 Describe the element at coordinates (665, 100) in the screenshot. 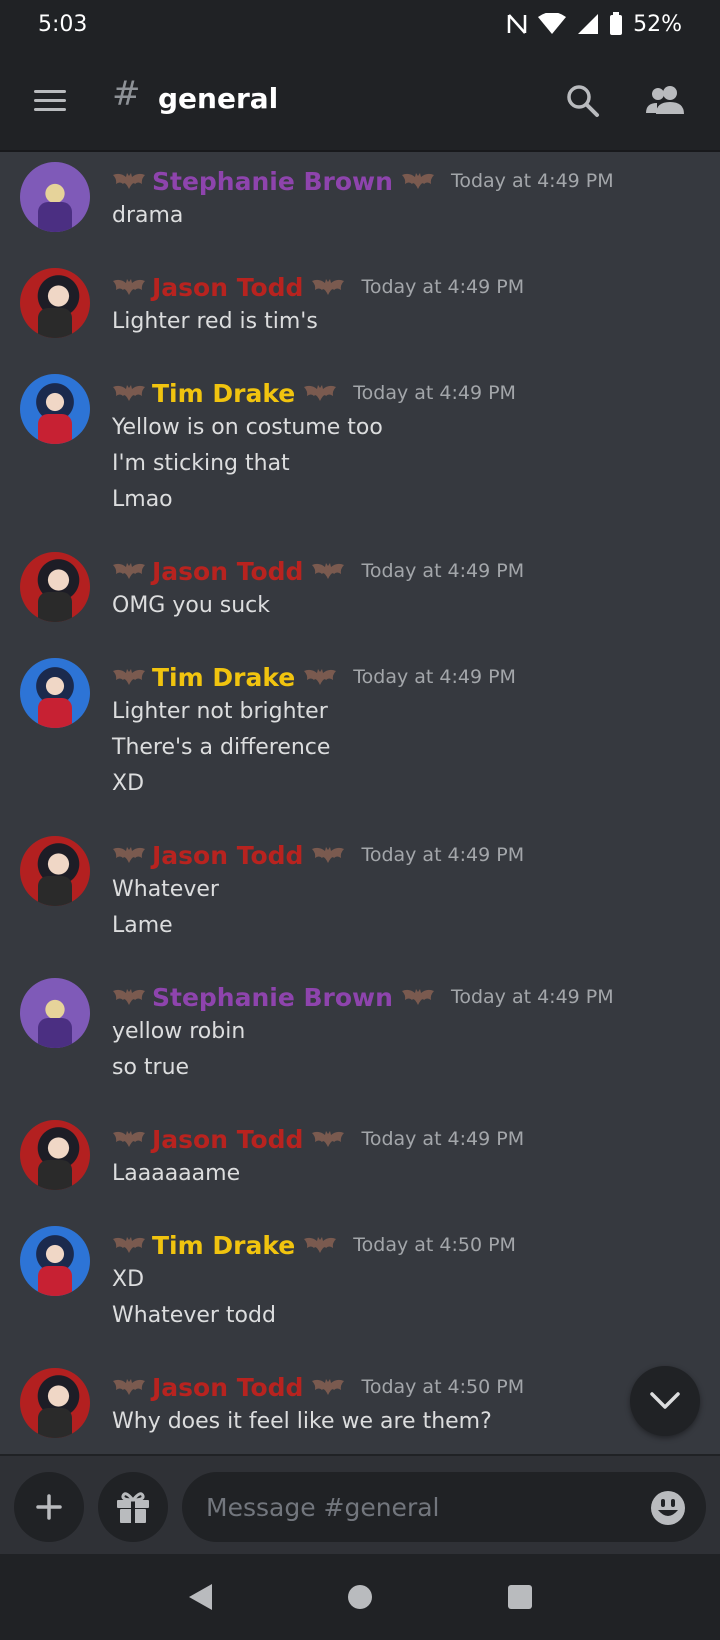

I see `members-icon` at that location.